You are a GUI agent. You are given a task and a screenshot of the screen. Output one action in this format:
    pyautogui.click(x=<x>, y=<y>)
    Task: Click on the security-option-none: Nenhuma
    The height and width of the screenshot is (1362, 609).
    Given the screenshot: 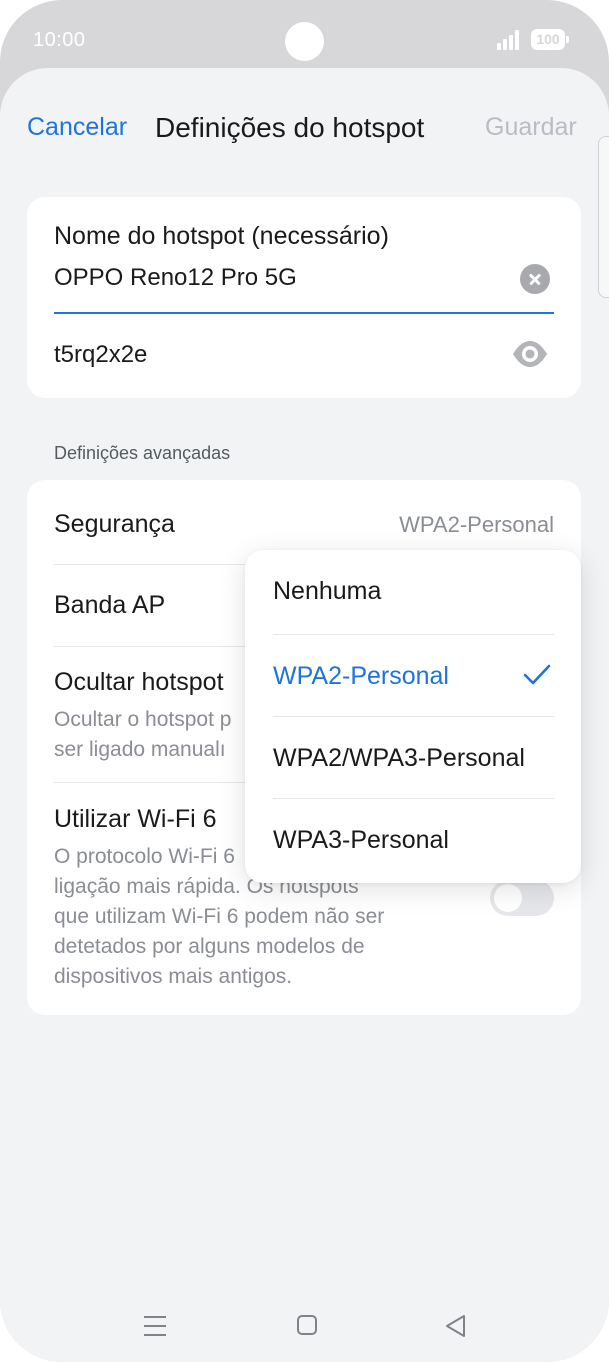 What is the action you would take?
    pyautogui.click(x=413, y=591)
    